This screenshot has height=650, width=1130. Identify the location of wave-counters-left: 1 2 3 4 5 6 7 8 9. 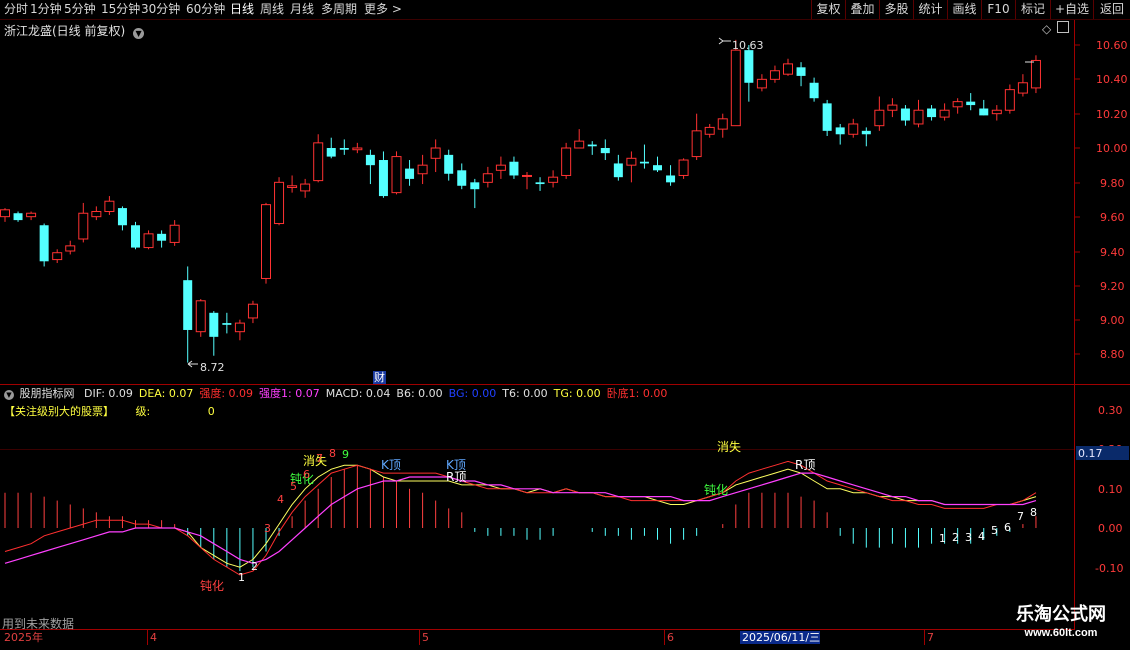
(293, 515).